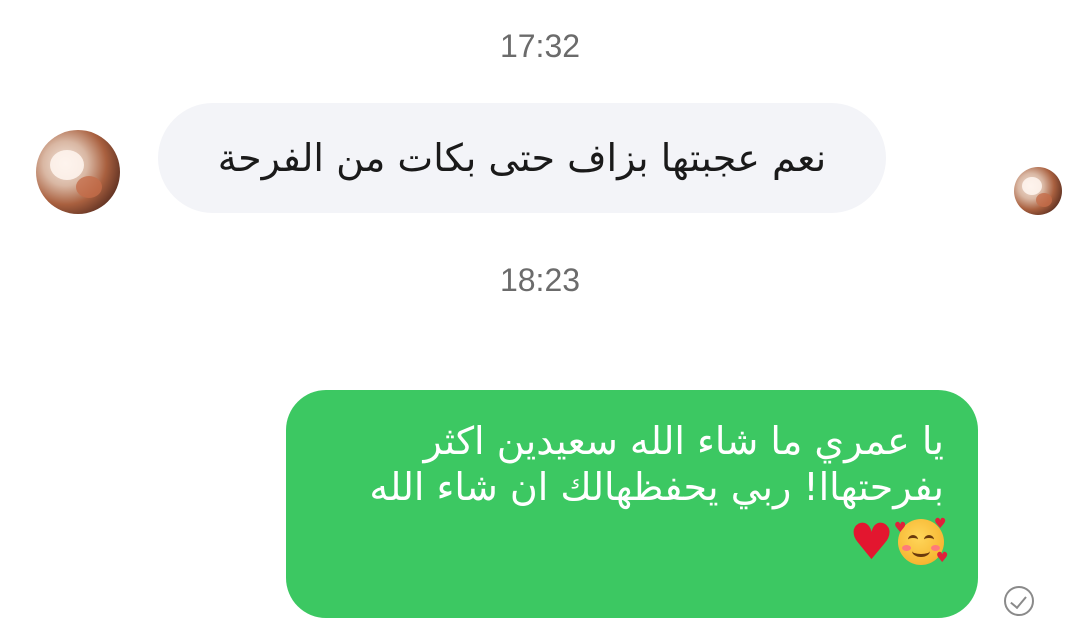 The image size is (1080, 622). Describe the element at coordinates (871, 542) in the screenshot. I see `red-heart-icon: ♥` at that location.